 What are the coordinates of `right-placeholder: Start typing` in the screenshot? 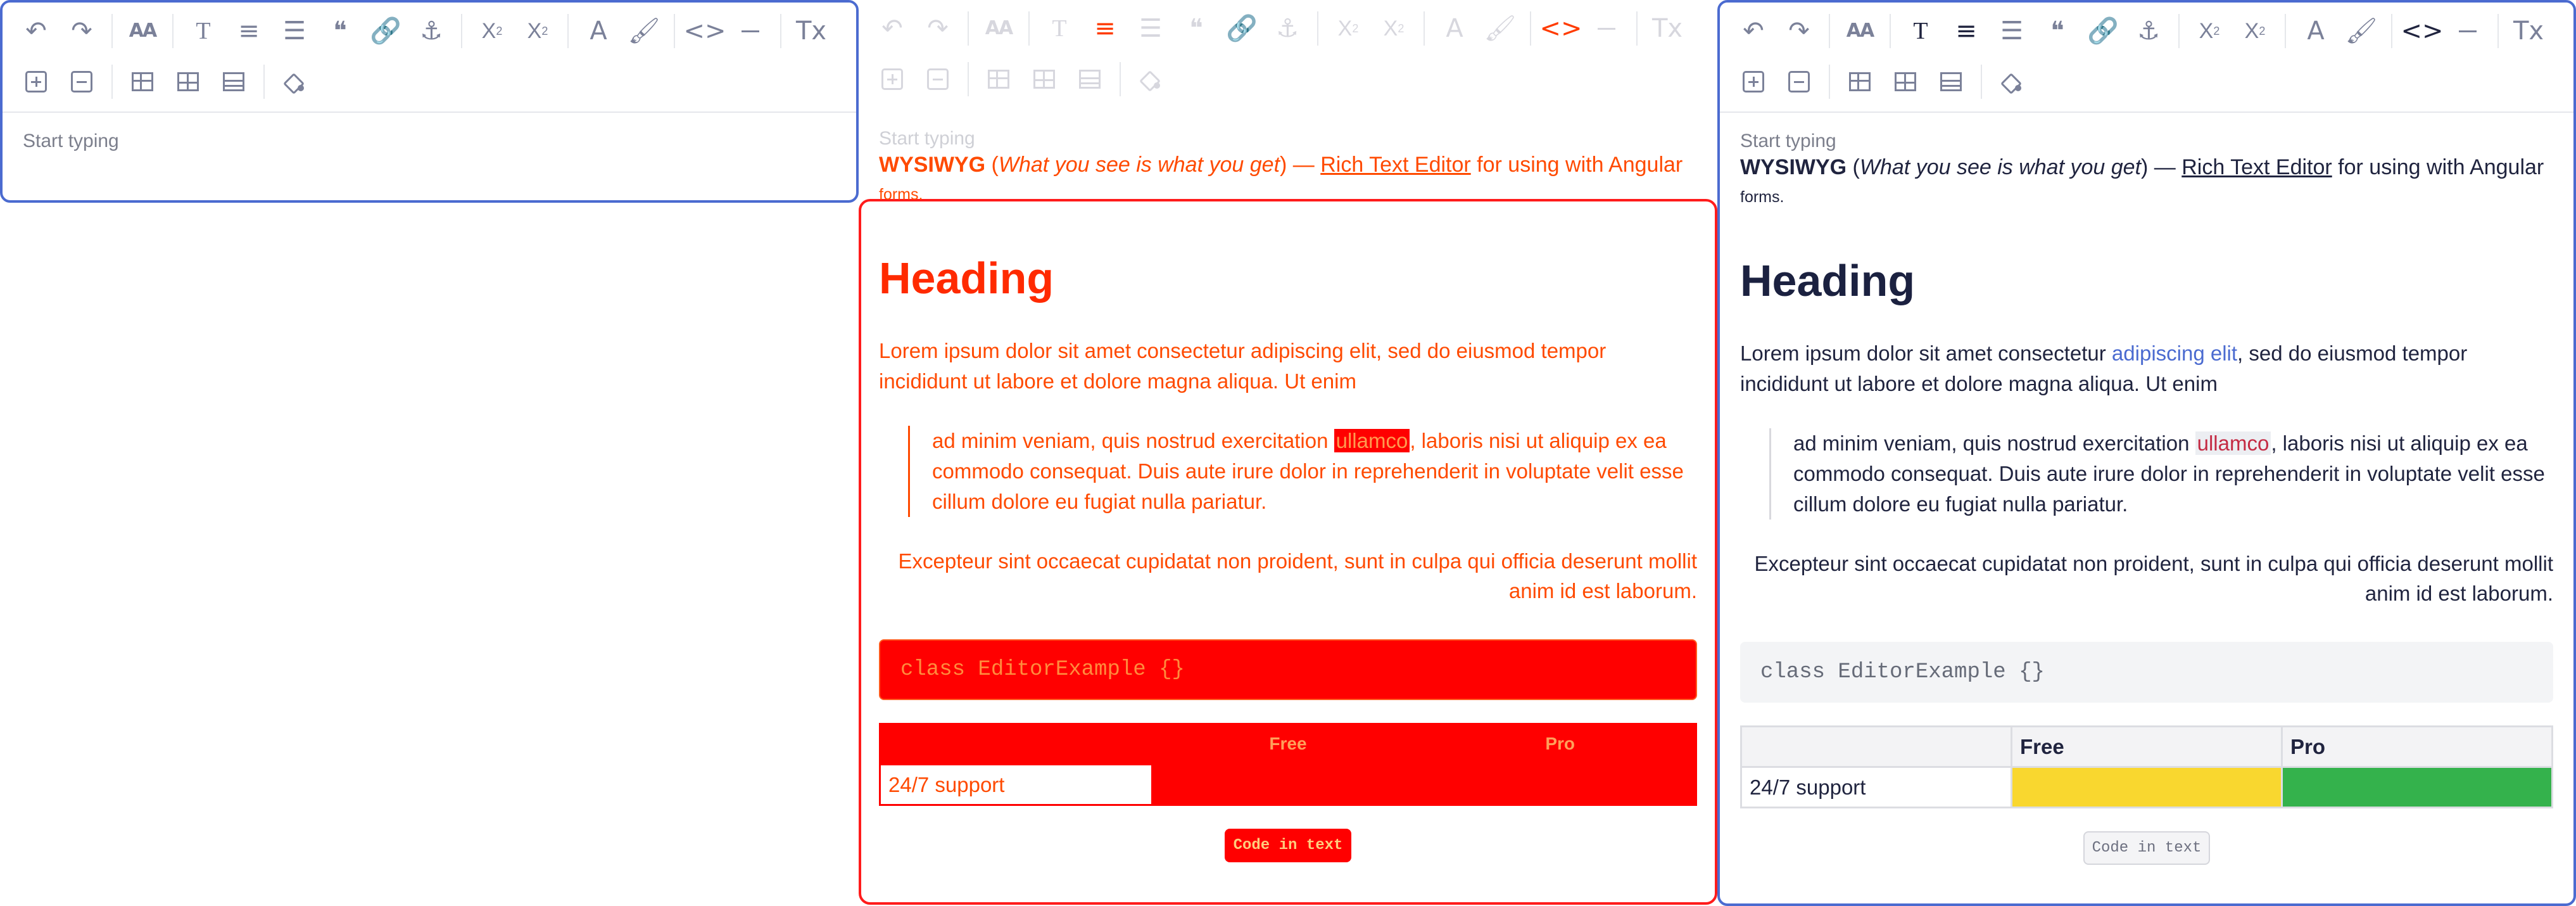 It's located at (1788, 142).